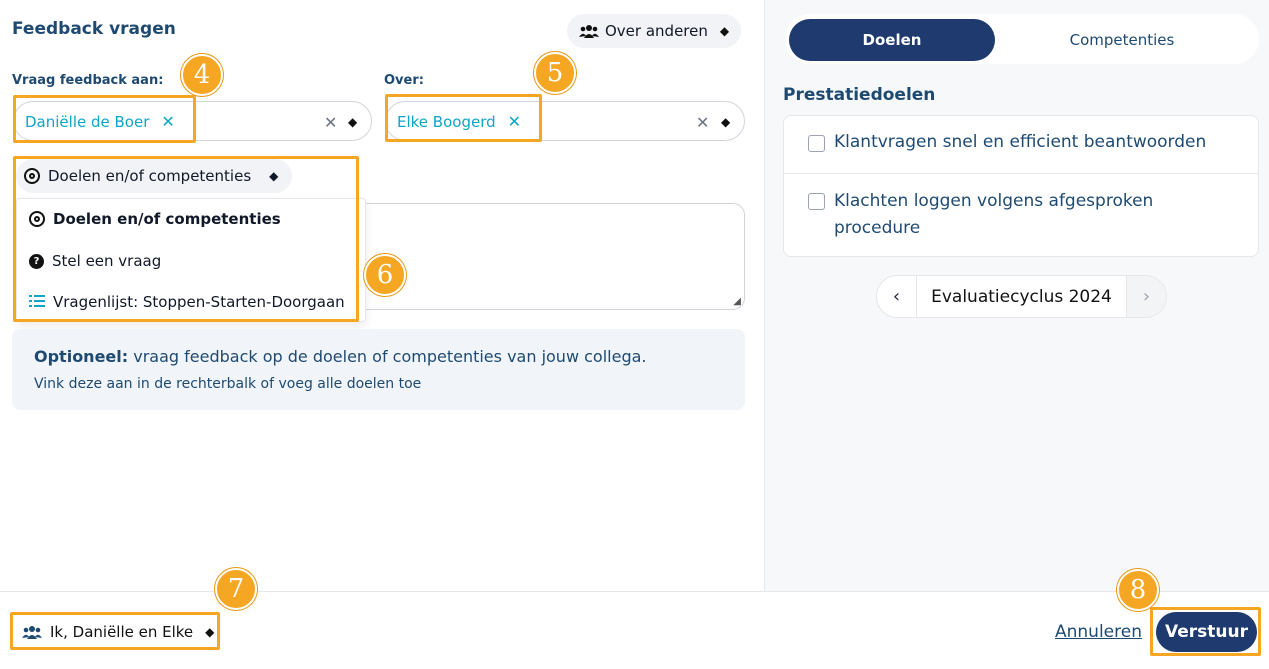 This screenshot has height=669, width=1269. I want to click on about-subject-name: Elke Boogerd, so click(446, 121).